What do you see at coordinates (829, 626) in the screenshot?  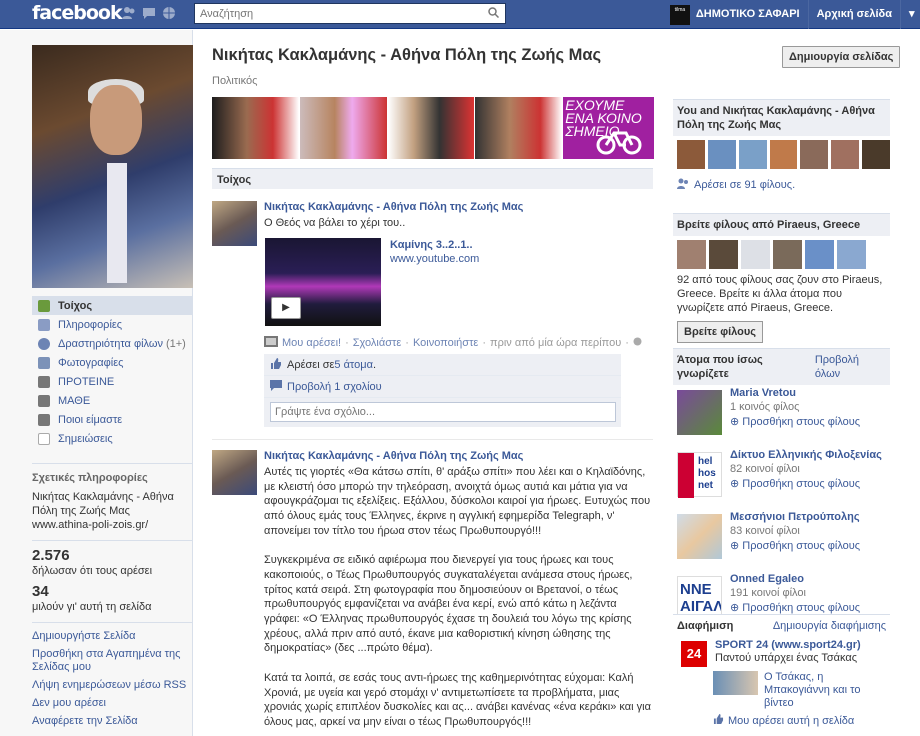 I see `create-ad-link: Δημιουργία διαφήμισης` at bounding box center [829, 626].